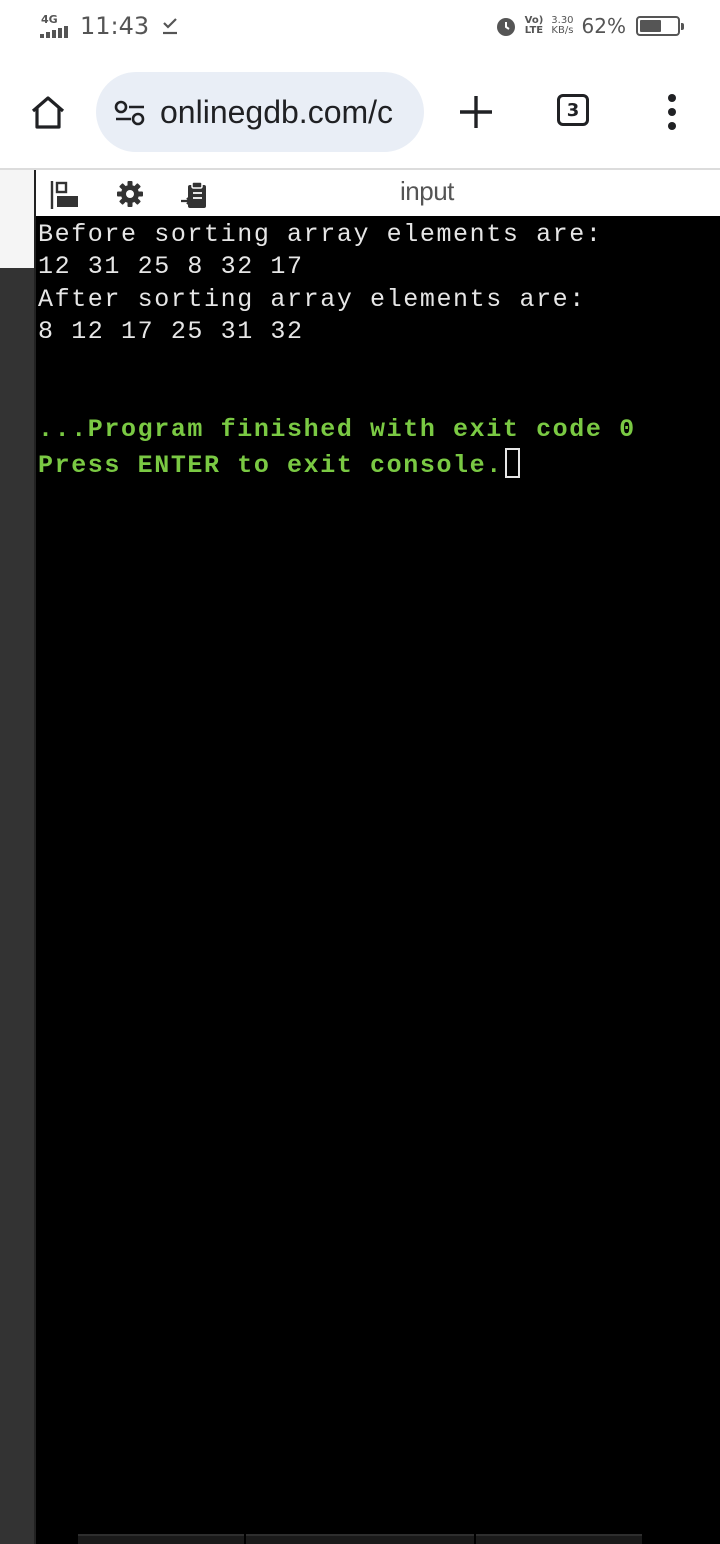  Describe the element at coordinates (270, 465) in the screenshot. I see `press-enter-text: Press ENTER to exit console.` at that location.